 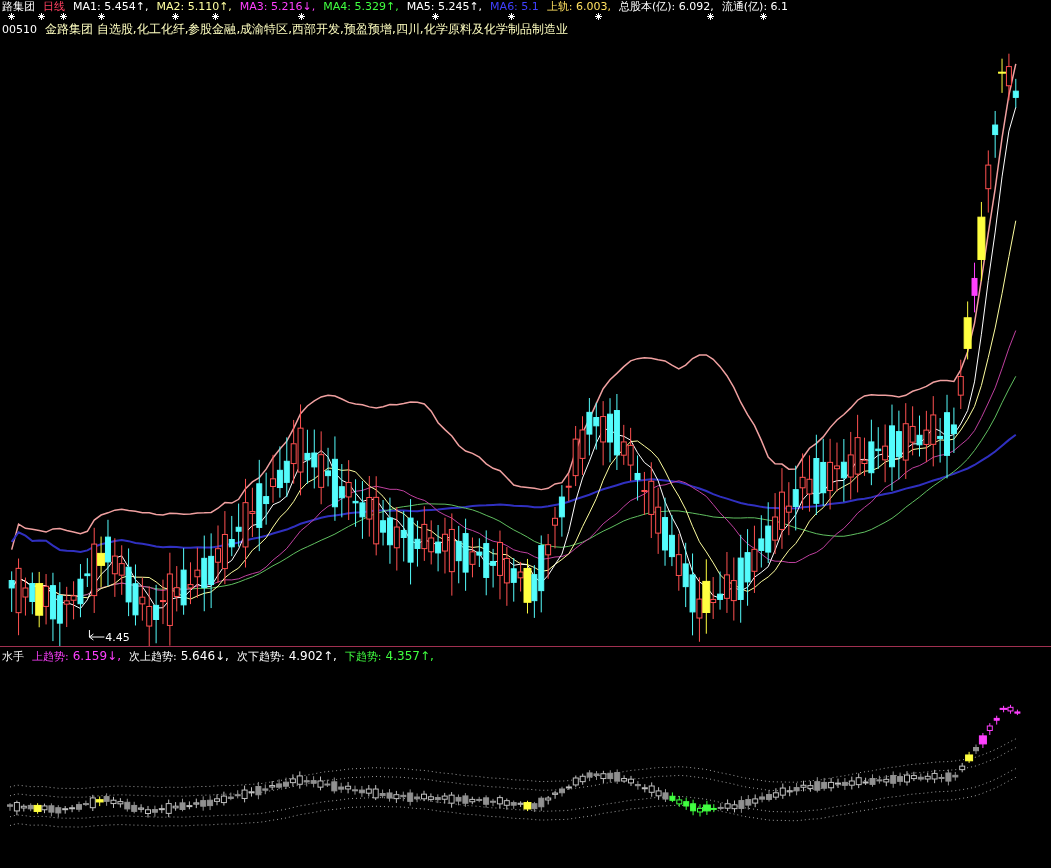 What do you see at coordinates (19, 29) in the screenshot?
I see `stock-code: 00510` at bounding box center [19, 29].